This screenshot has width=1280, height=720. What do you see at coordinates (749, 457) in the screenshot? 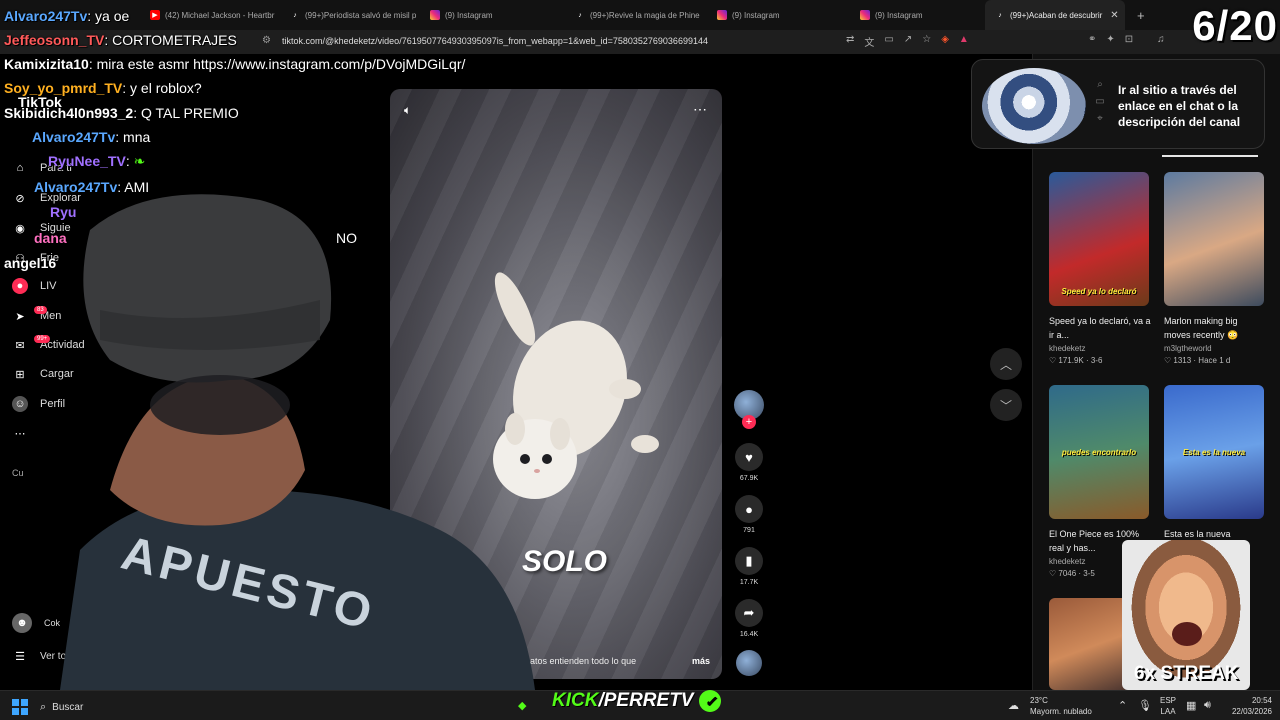
I see `heart-icon: ♥` at bounding box center [749, 457].